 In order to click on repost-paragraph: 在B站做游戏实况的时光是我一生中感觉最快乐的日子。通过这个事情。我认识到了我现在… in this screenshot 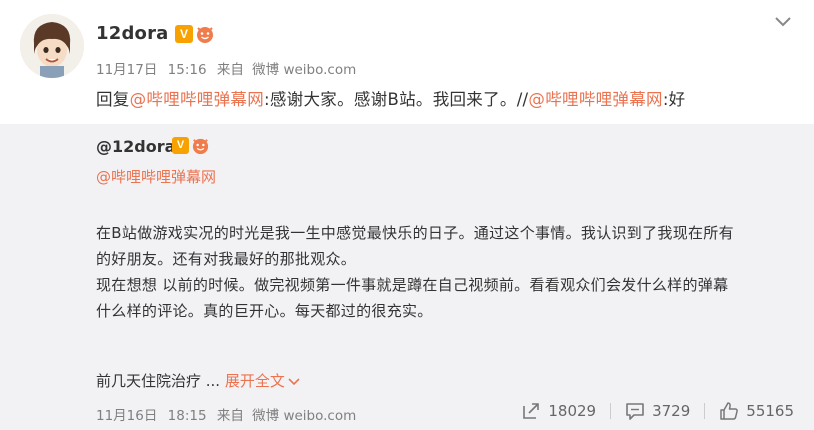, I will do `click(415, 233)`.